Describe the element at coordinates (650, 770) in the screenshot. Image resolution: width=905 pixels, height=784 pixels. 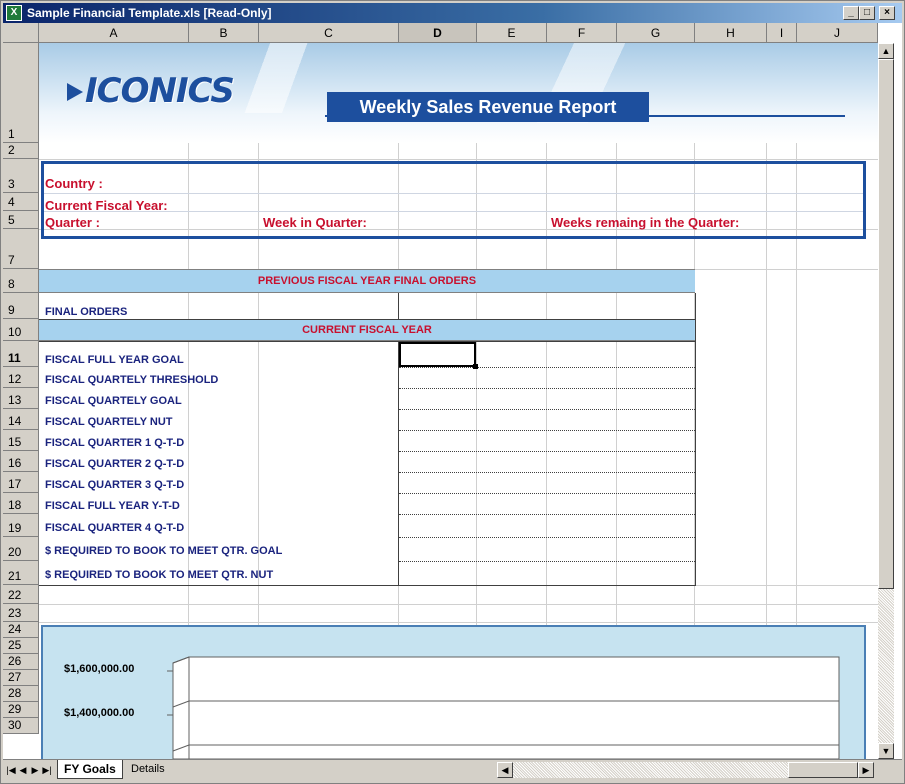
I see `hscroll-track` at that location.